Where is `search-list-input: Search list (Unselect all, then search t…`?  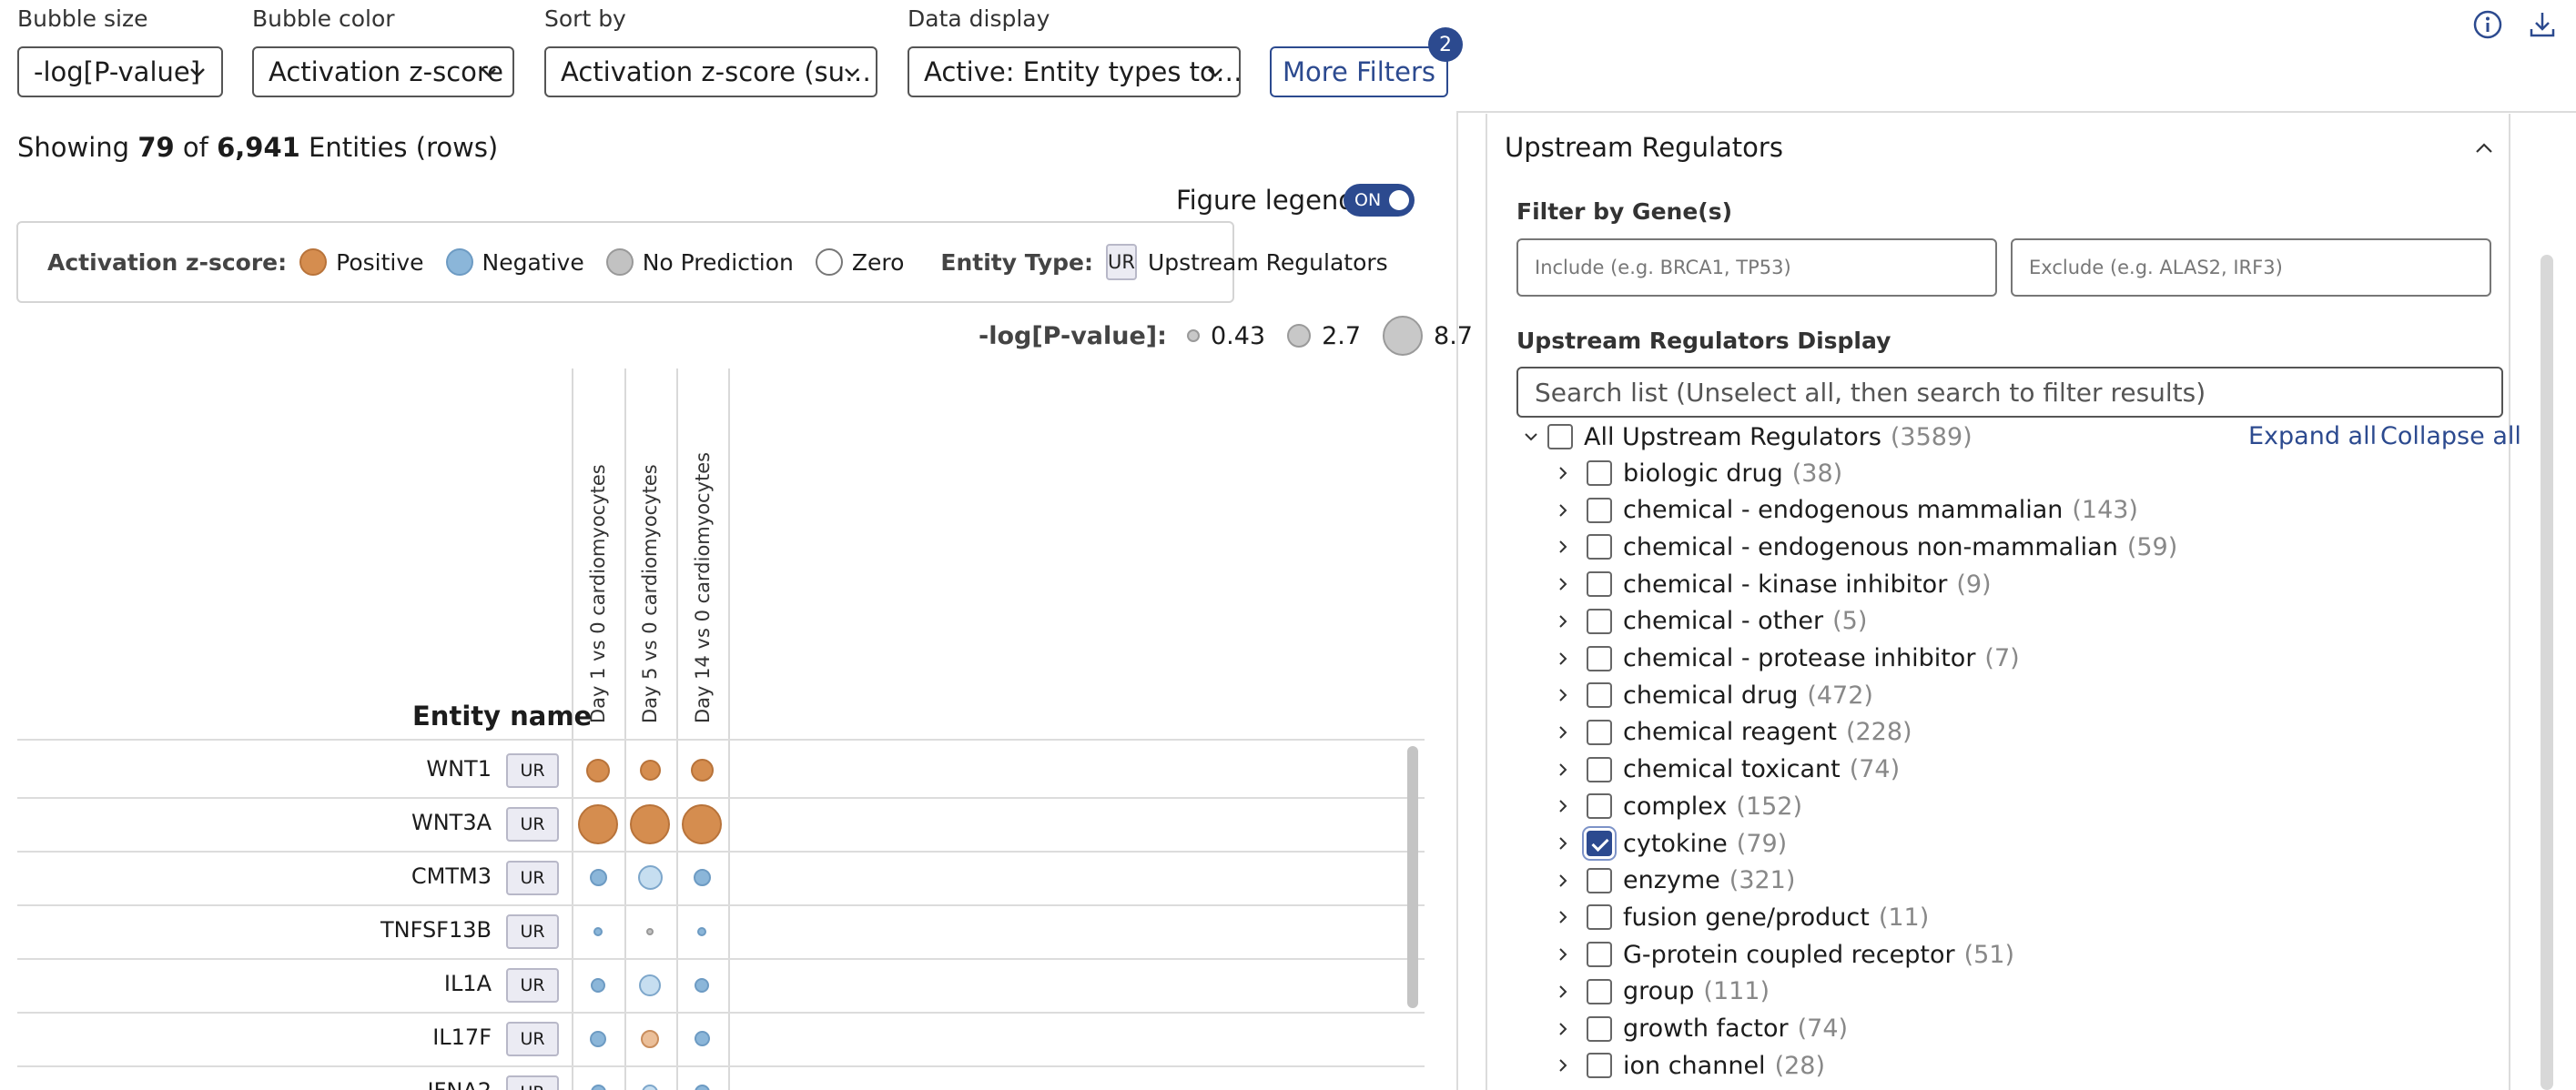 search-list-input: Search list (Unselect all, then search t… is located at coordinates (2009, 392).